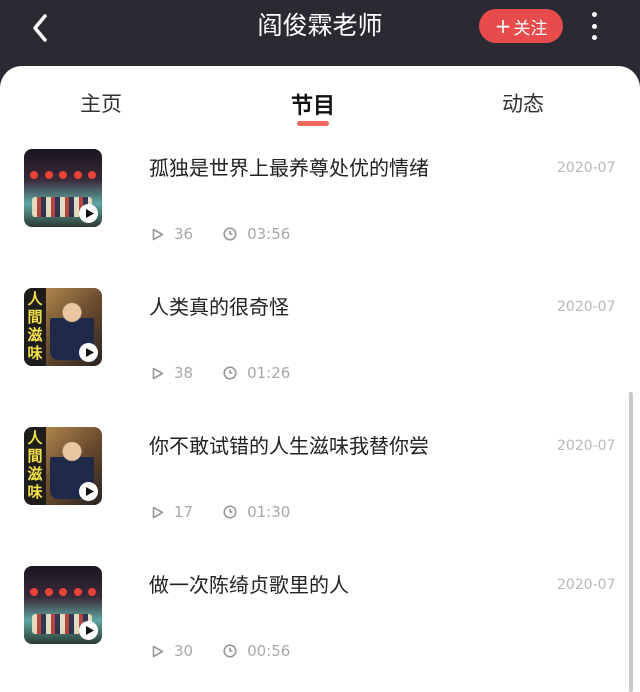  I want to click on more-button, so click(594, 26).